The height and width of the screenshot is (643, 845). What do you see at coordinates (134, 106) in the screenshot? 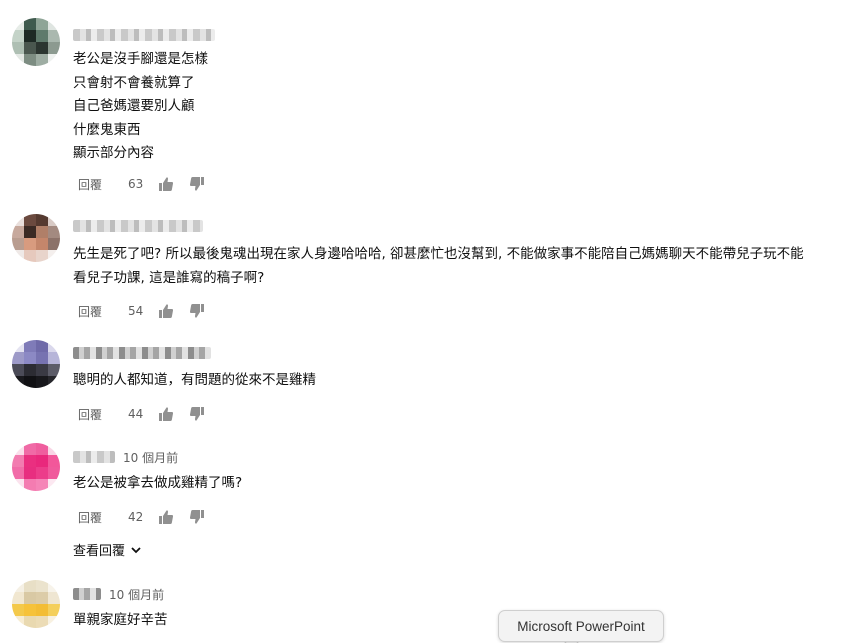
I see `comment-line: 自己爸媽還要別人顧` at bounding box center [134, 106].